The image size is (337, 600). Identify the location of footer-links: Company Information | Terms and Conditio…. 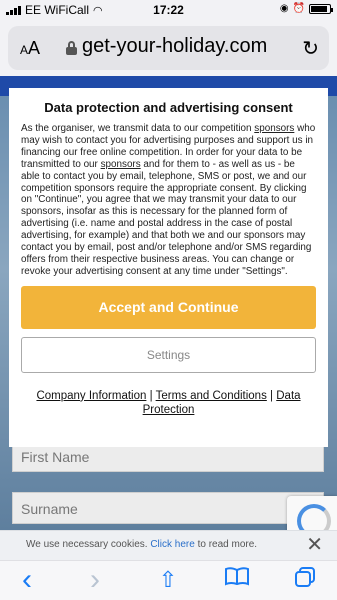
(168, 403).